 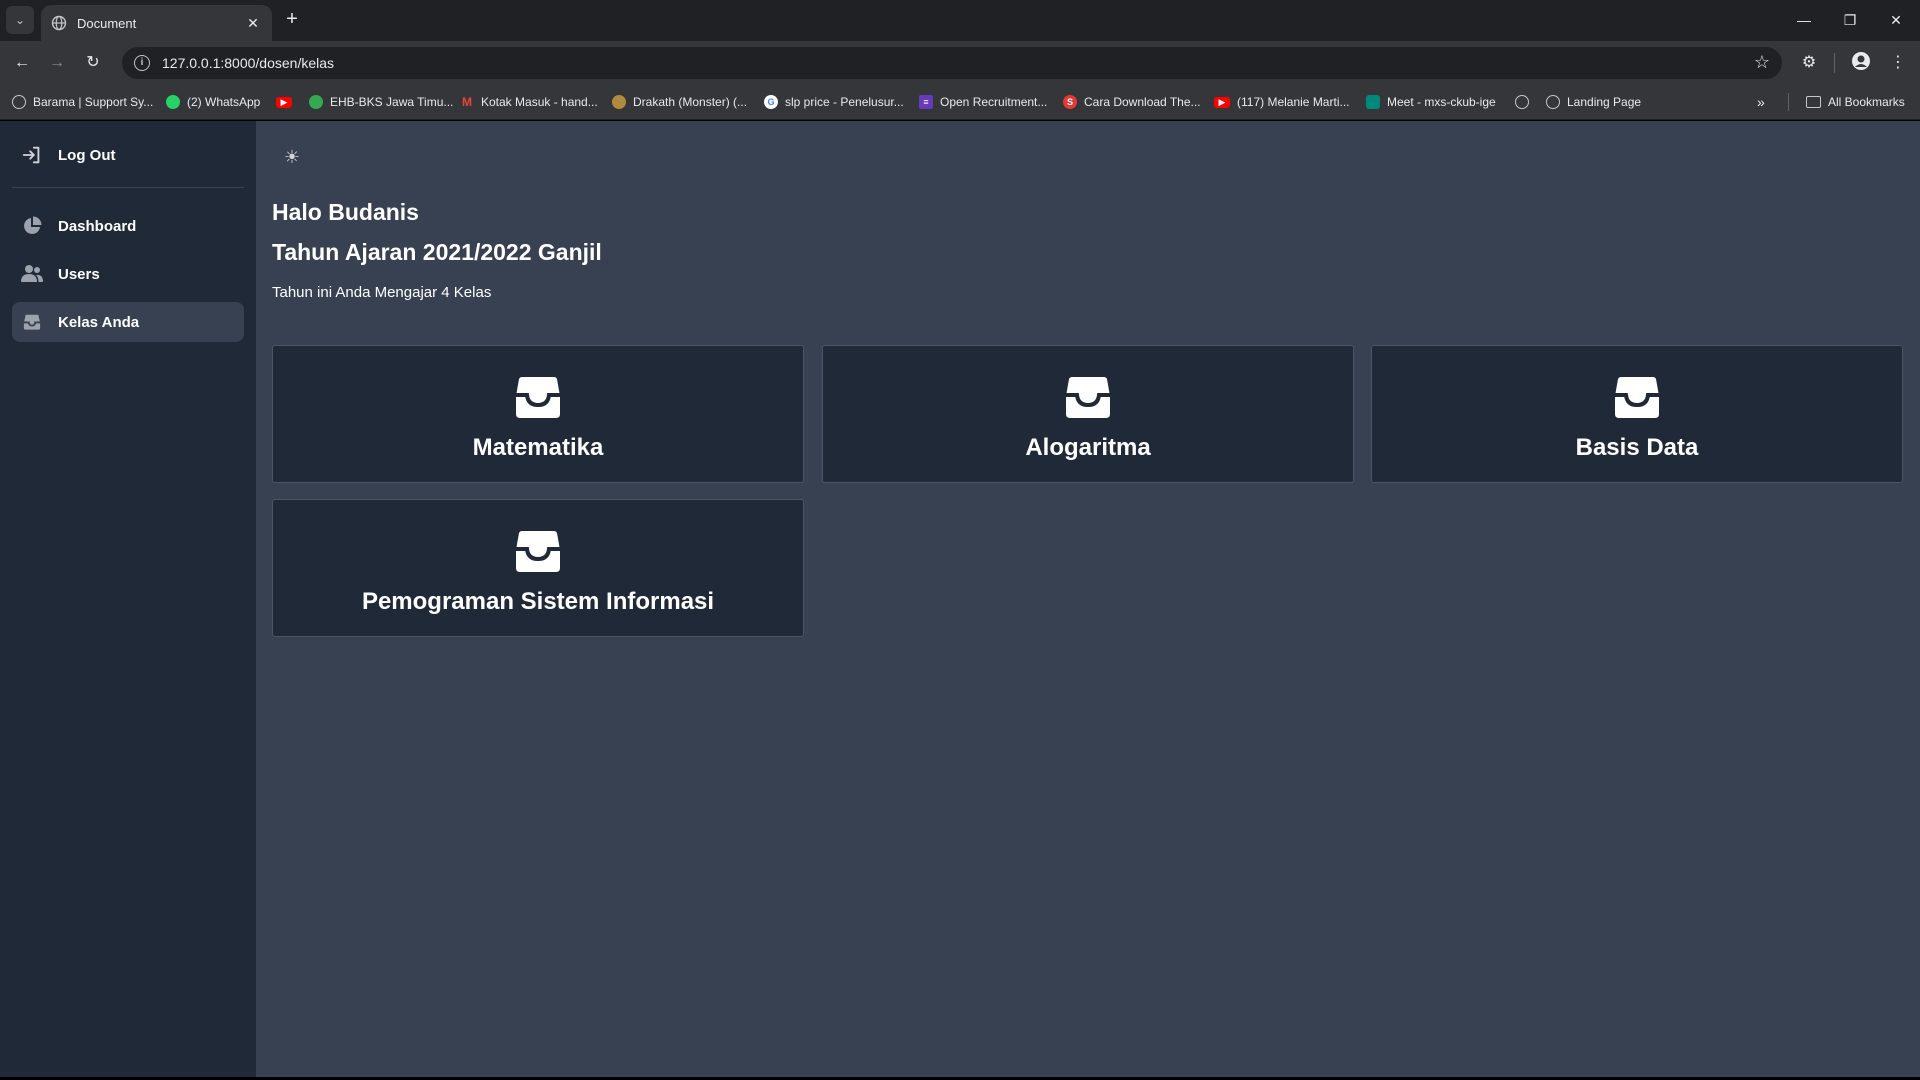 What do you see at coordinates (128, 187) in the screenshot?
I see `sidebar-divider` at bounding box center [128, 187].